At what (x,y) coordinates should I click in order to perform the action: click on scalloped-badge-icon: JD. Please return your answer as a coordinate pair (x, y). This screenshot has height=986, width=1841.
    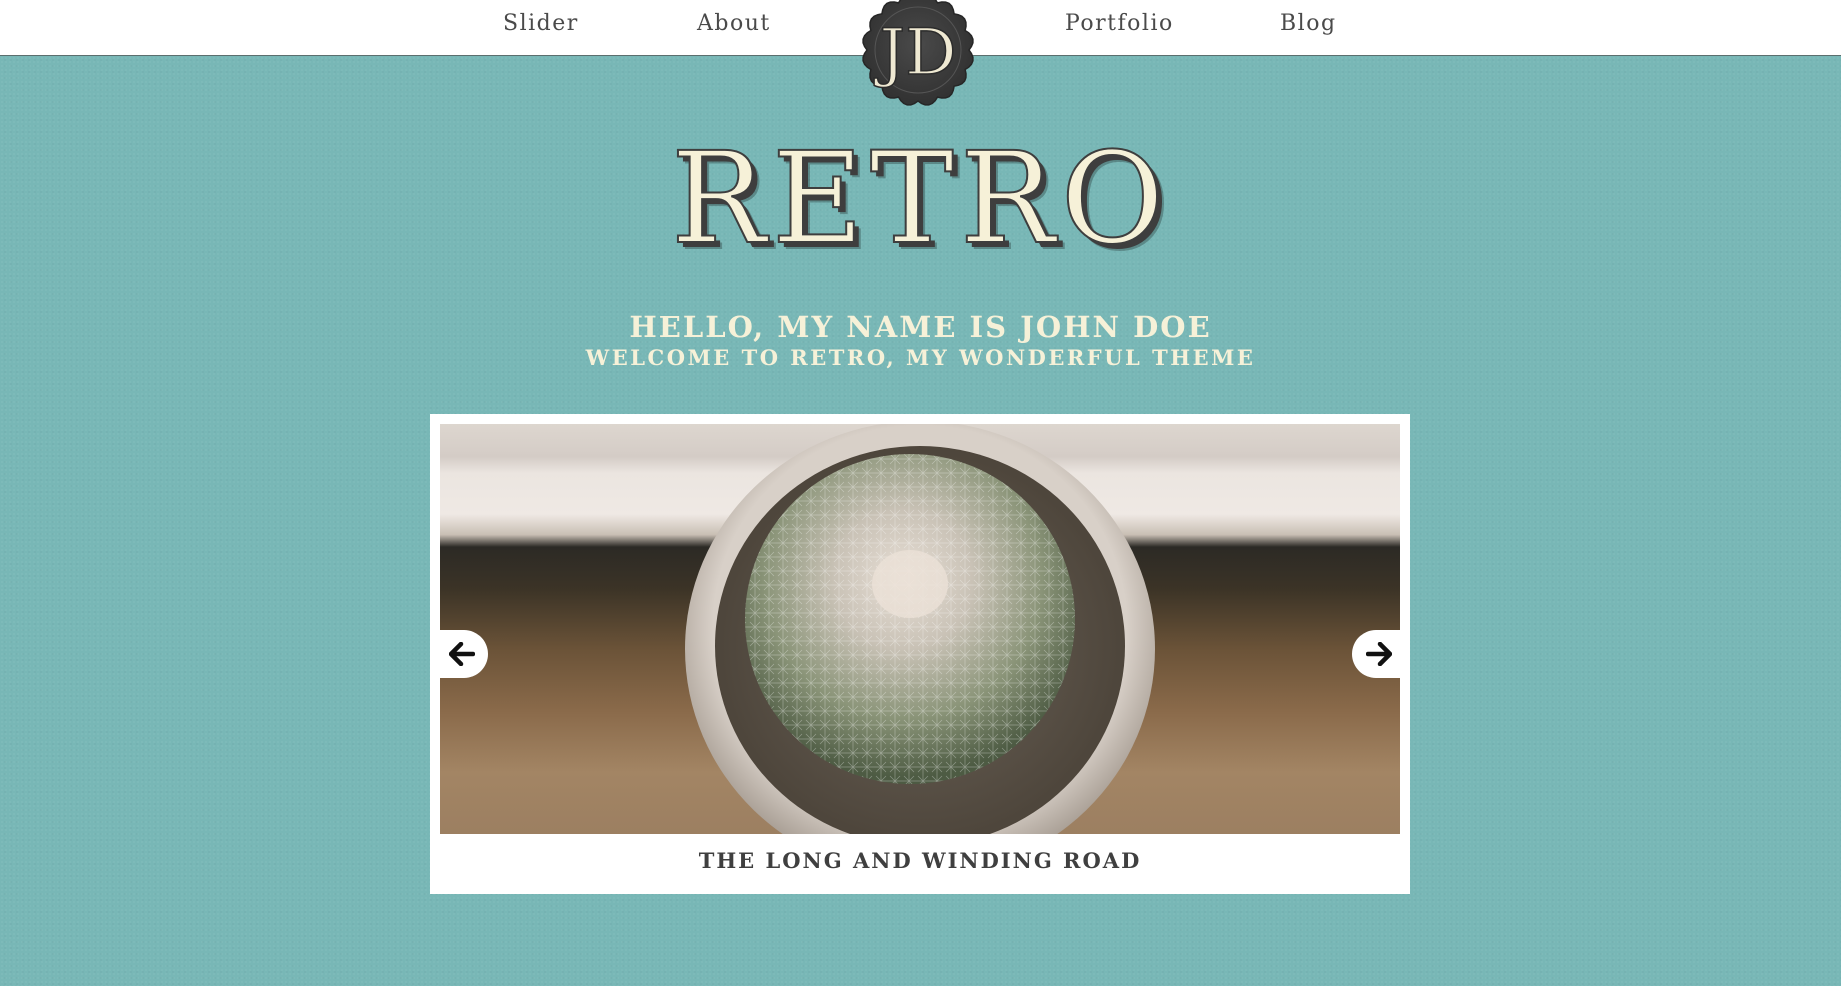
    Looking at the image, I should click on (918, 53).